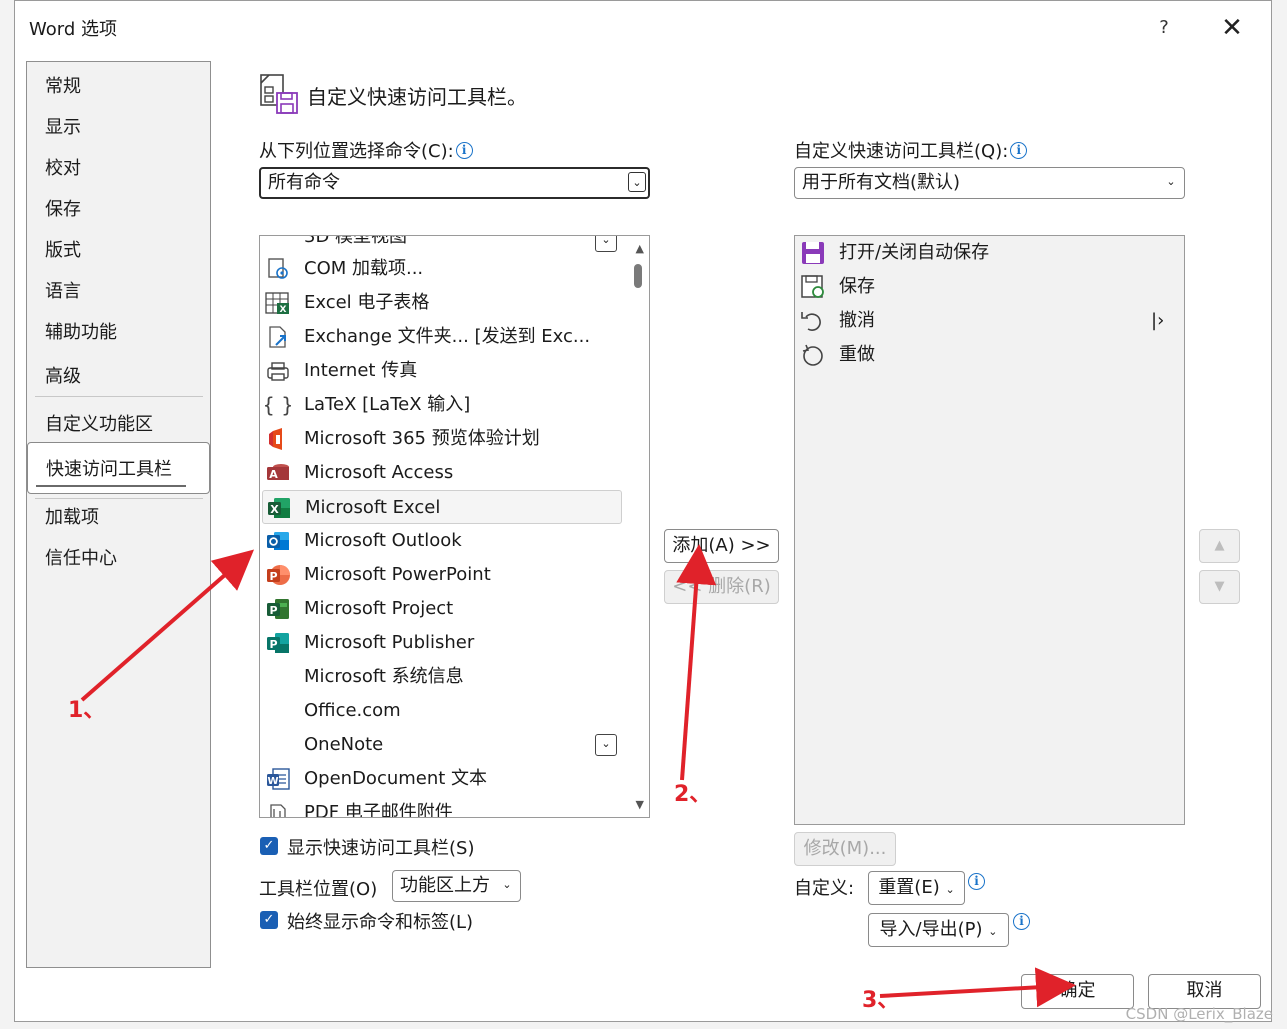 The width and height of the screenshot is (1287, 1029). Describe the element at coordinates (63, 249) in the screenshot. I see `nav-item-layout: 版式` at that location.